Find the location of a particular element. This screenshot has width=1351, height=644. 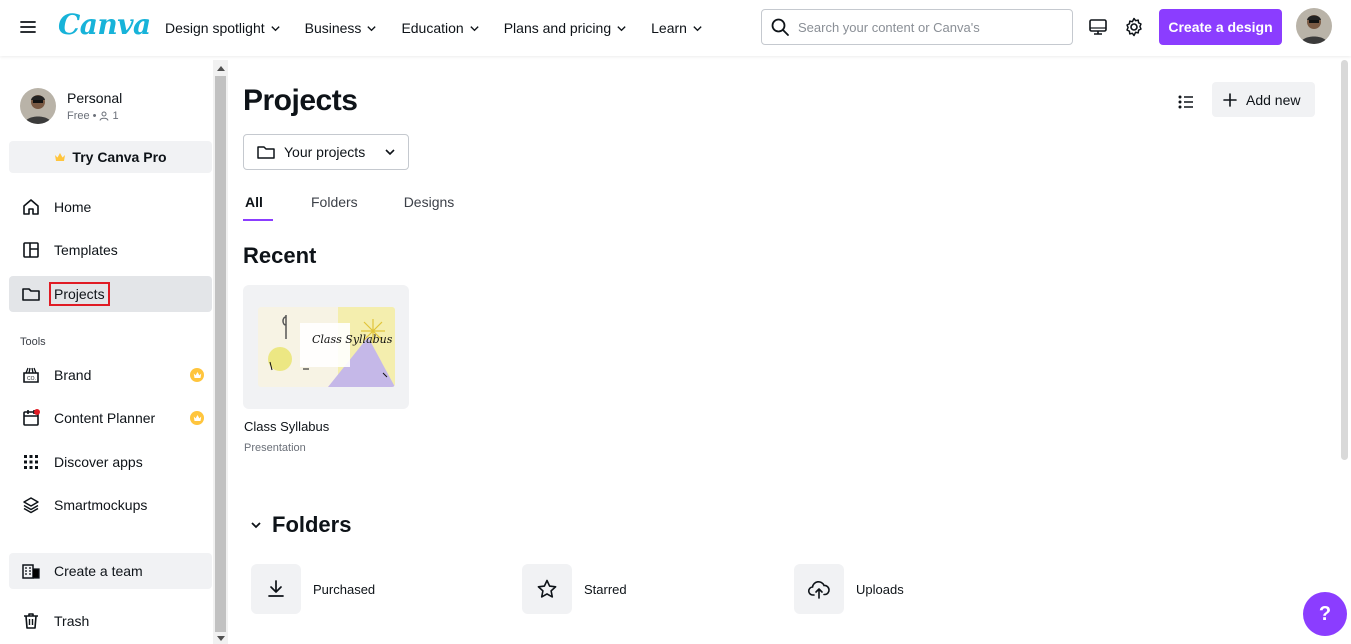

avatar is located at coordinates (38, 106).